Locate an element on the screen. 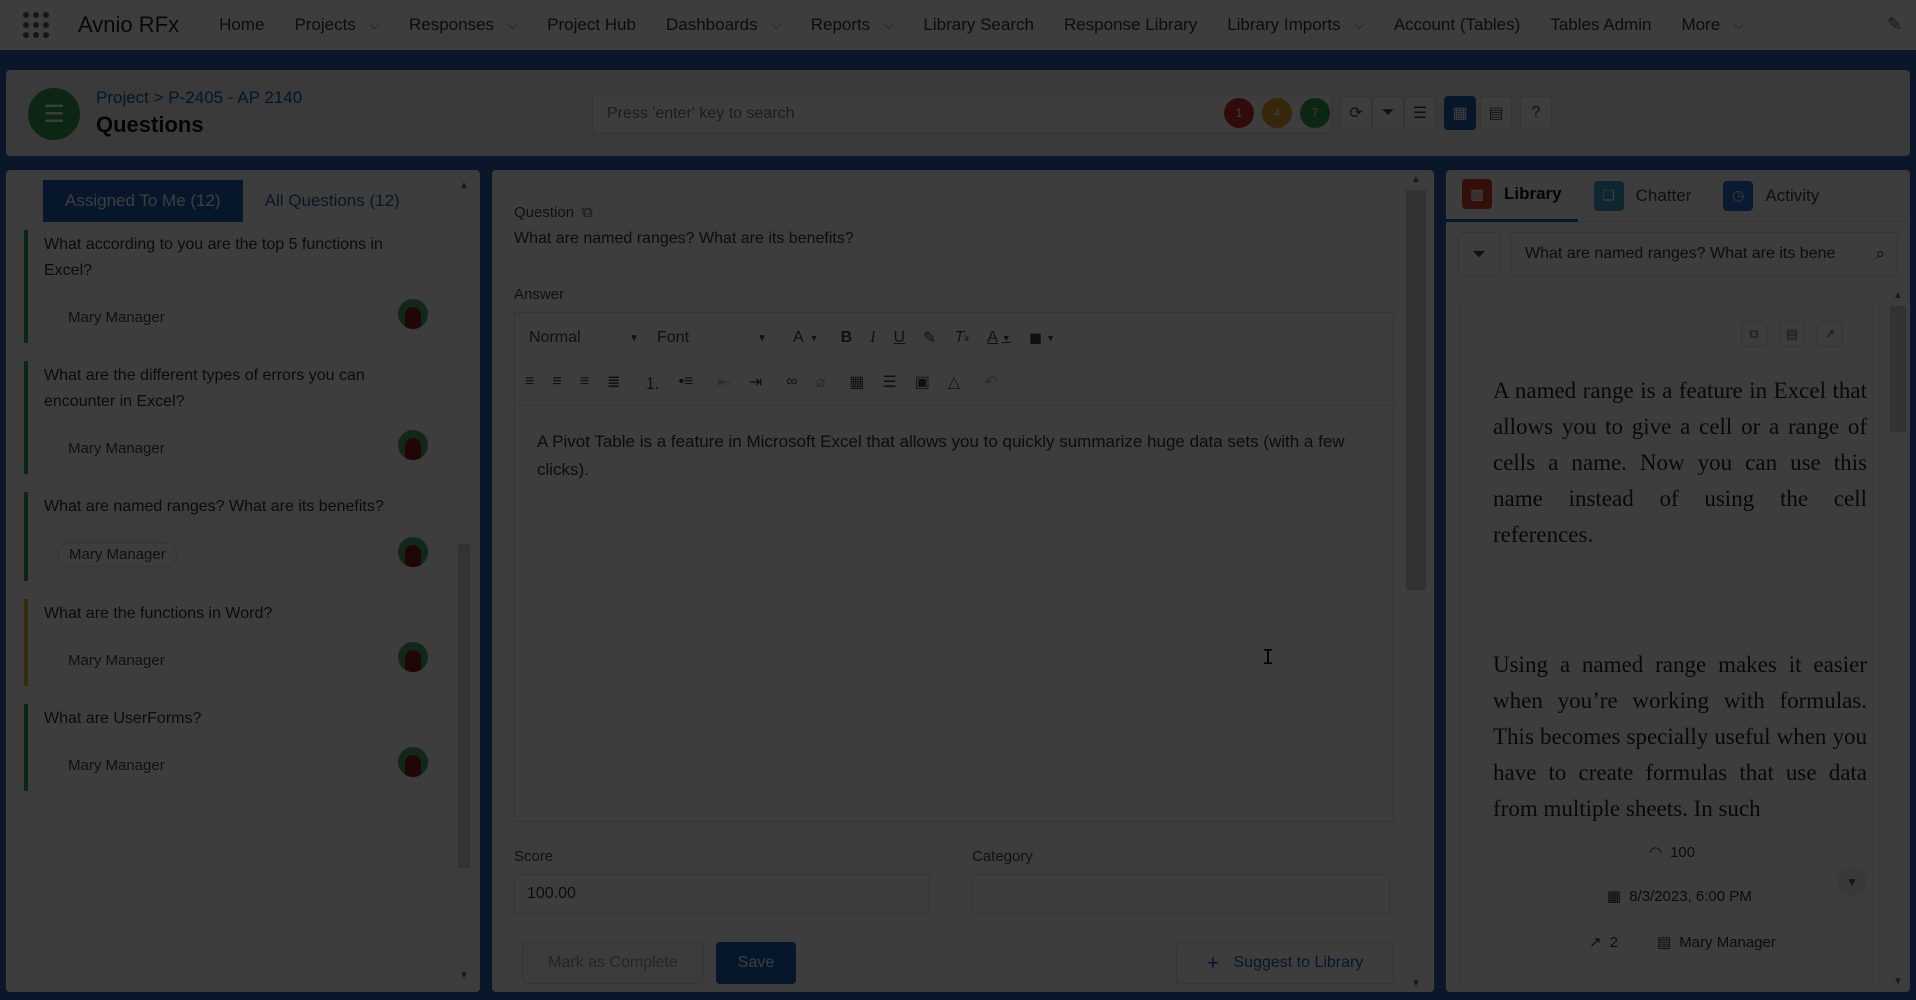 The image size is (1916, 1000). nav-item: Library Imports ⌵ is located at coordinates (1295, 25).